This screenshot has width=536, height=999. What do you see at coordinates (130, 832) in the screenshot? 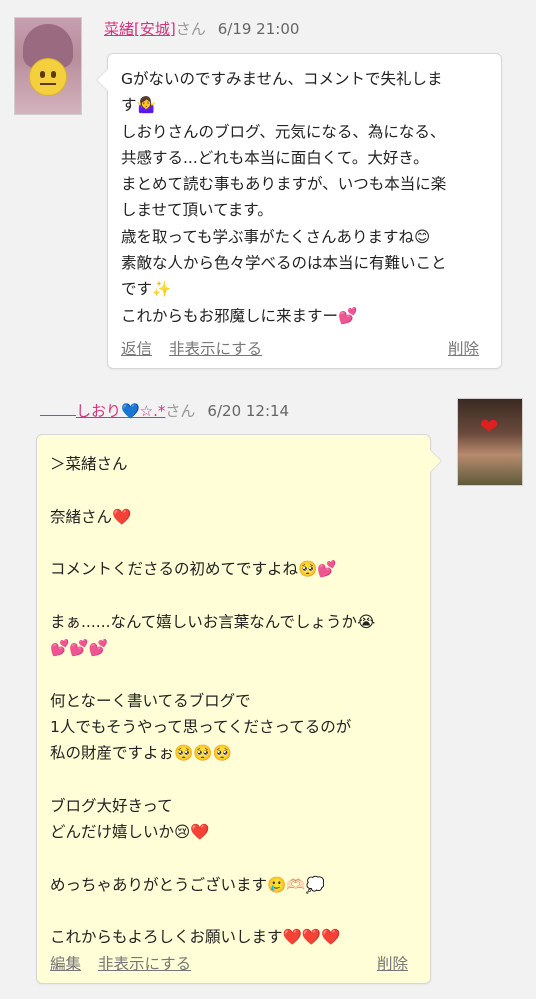
I see `reply-line: どんだけ嬉しいか😢❤️` at bounding box center [130, 832].